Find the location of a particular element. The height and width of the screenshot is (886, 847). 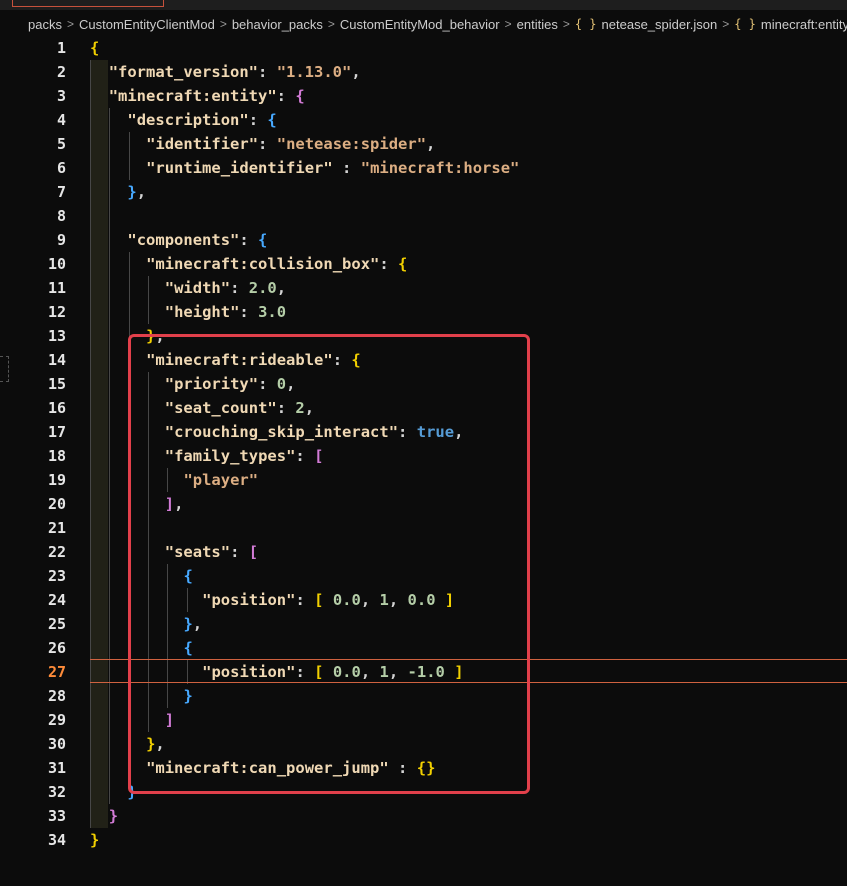

code-text: "runtime_identifier" : "minecraft:horse" is located at coordinates (333, 168).